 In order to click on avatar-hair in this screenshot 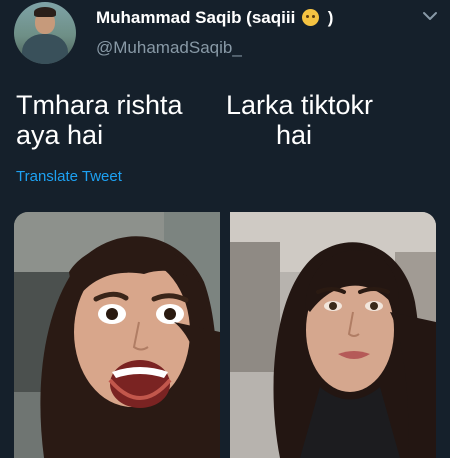, I will do `click(45, 12)`.